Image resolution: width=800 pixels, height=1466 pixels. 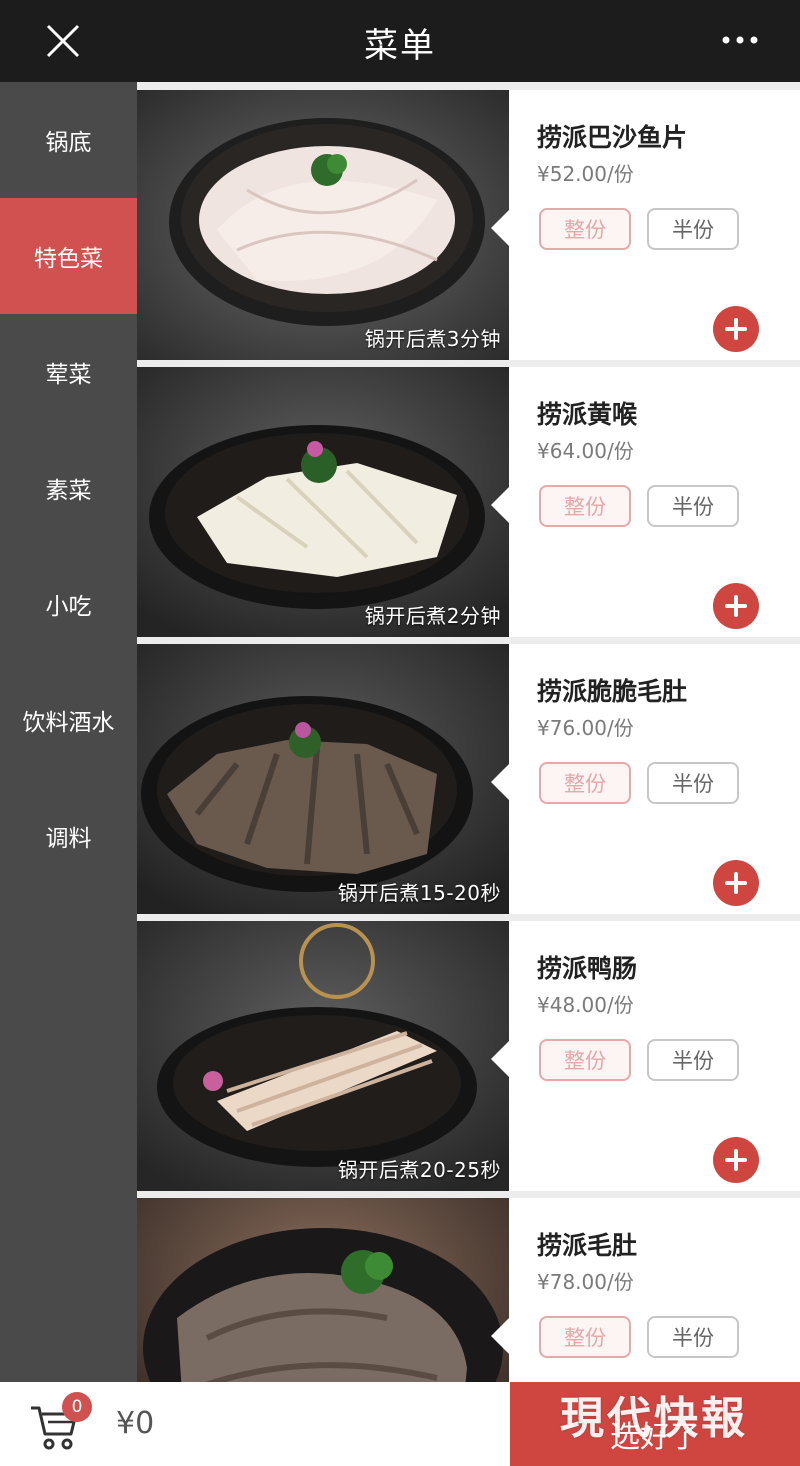 I want to click on top-bar: 菜单, so click(x=400, y=41).